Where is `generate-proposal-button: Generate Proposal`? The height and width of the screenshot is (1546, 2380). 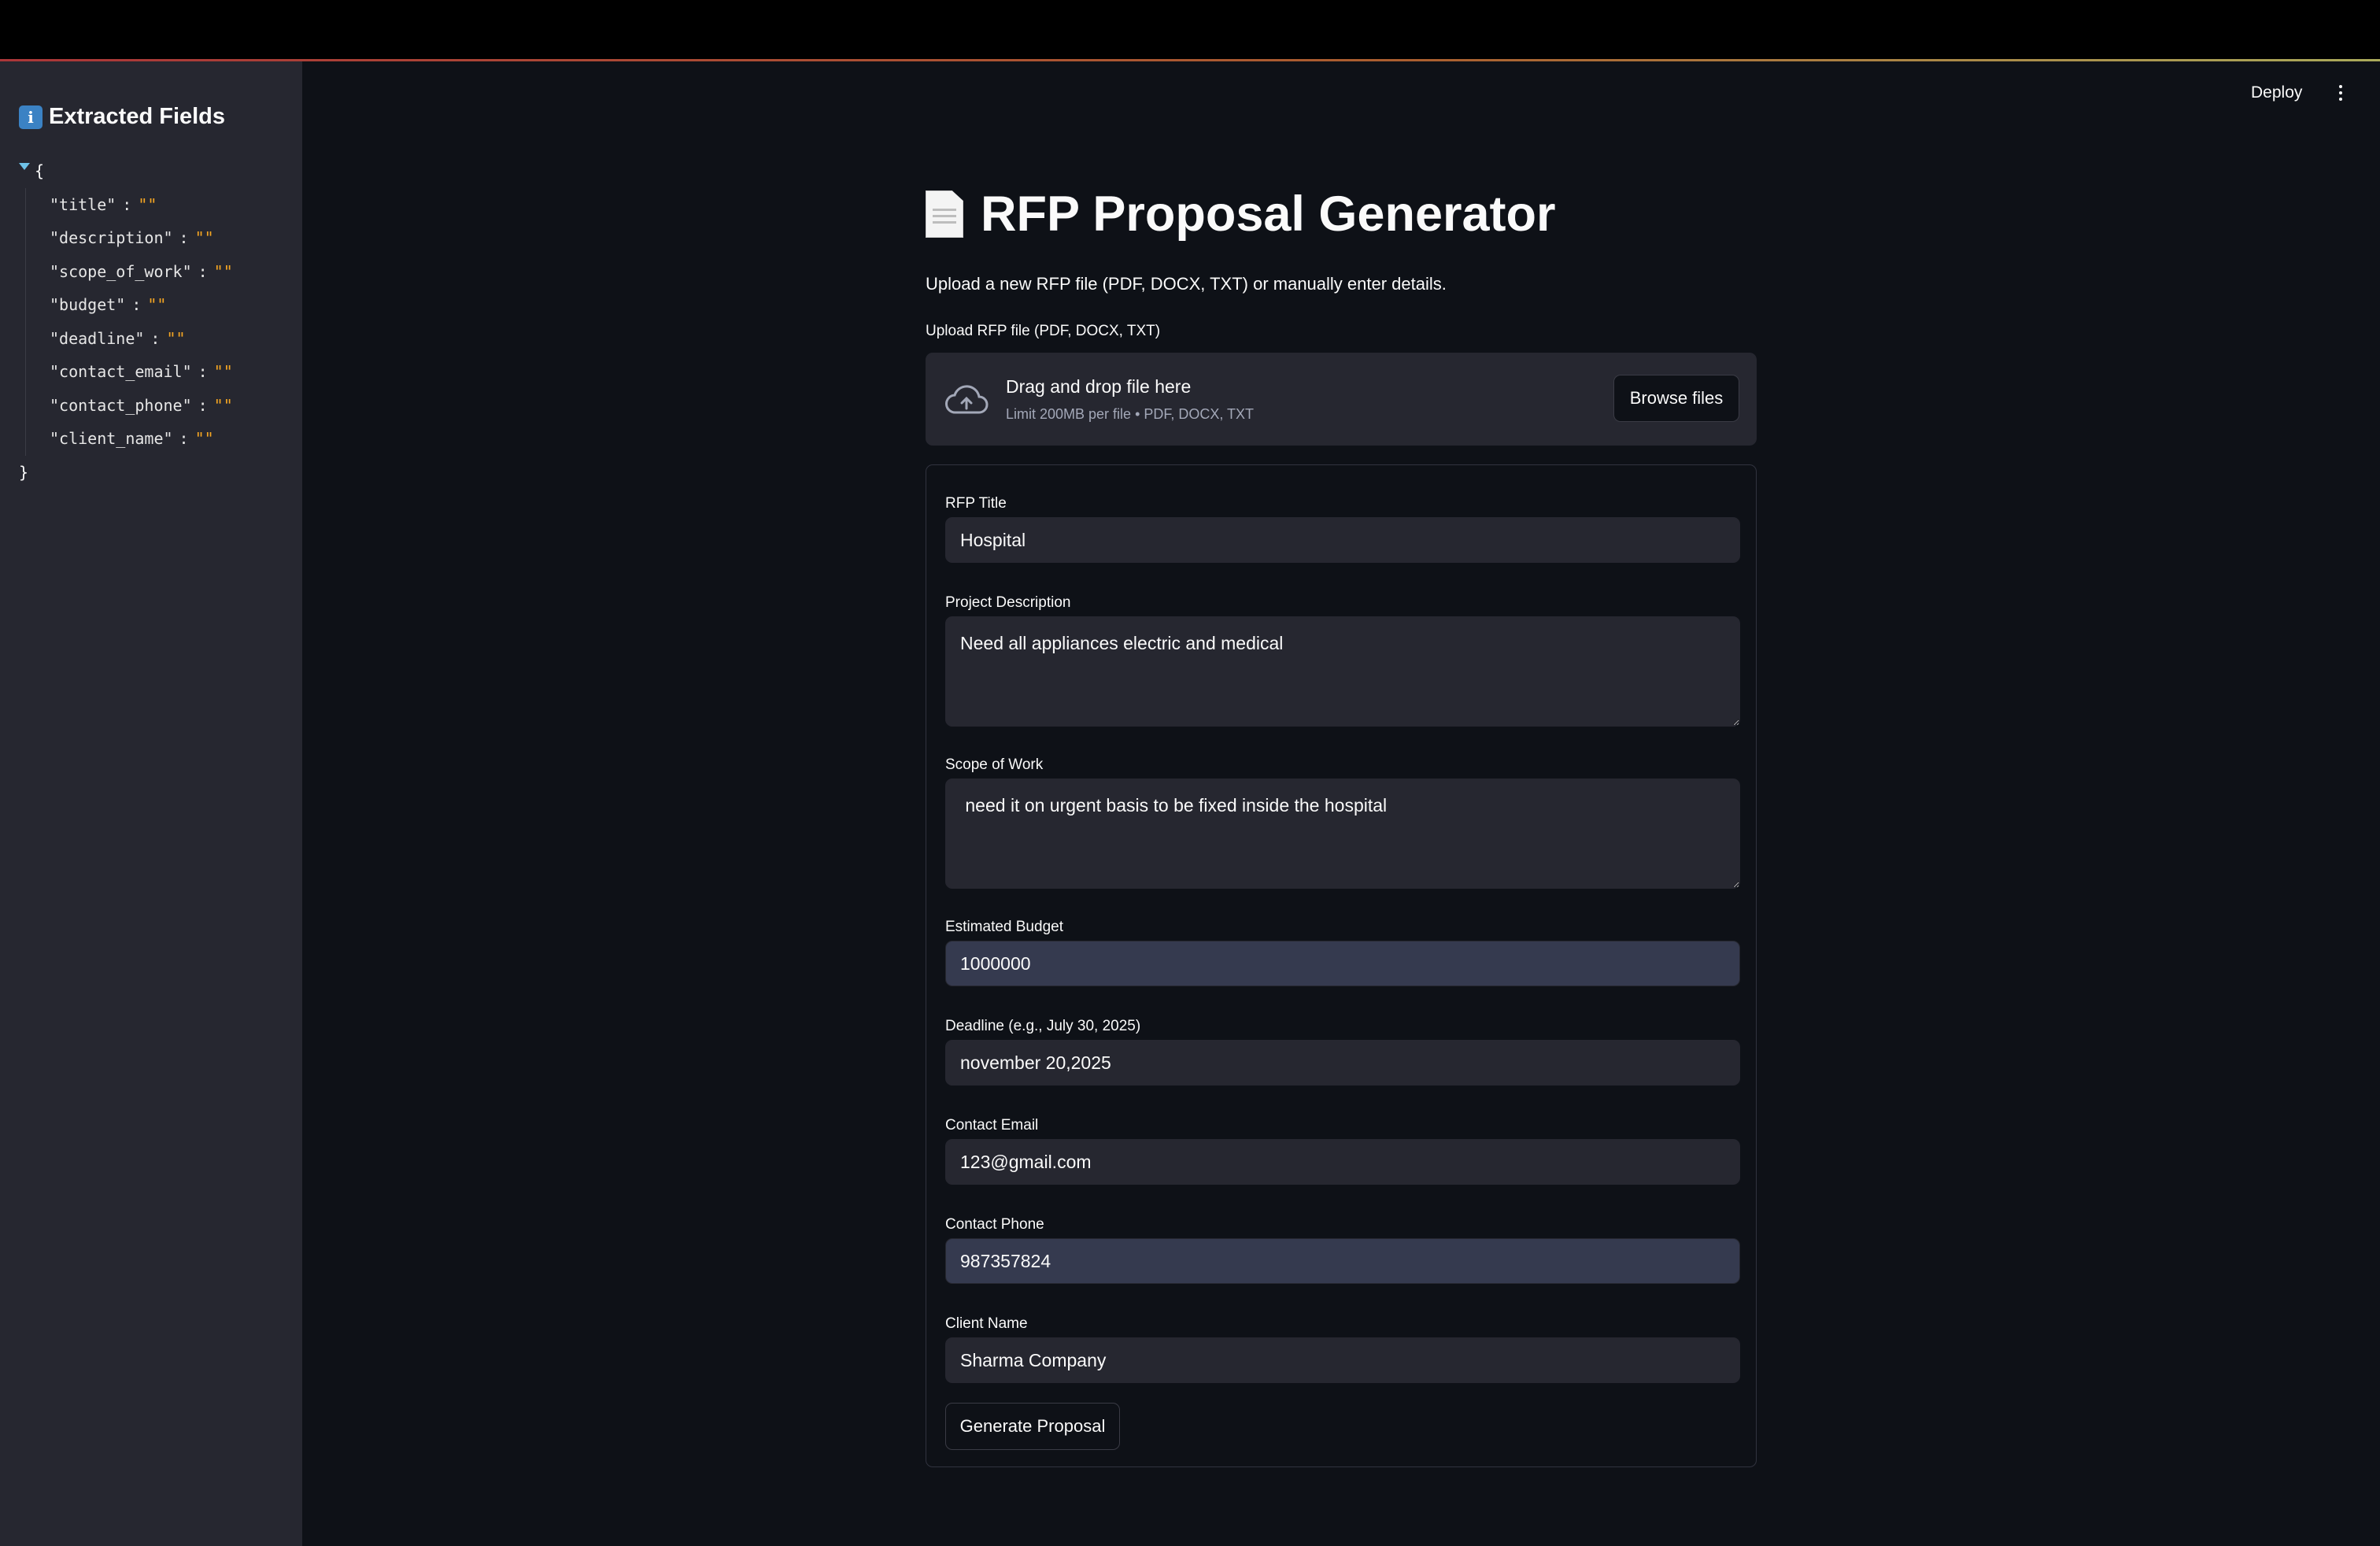
generate-proposal-button: Generate Proposal is located at coordinates (1032, 1426).